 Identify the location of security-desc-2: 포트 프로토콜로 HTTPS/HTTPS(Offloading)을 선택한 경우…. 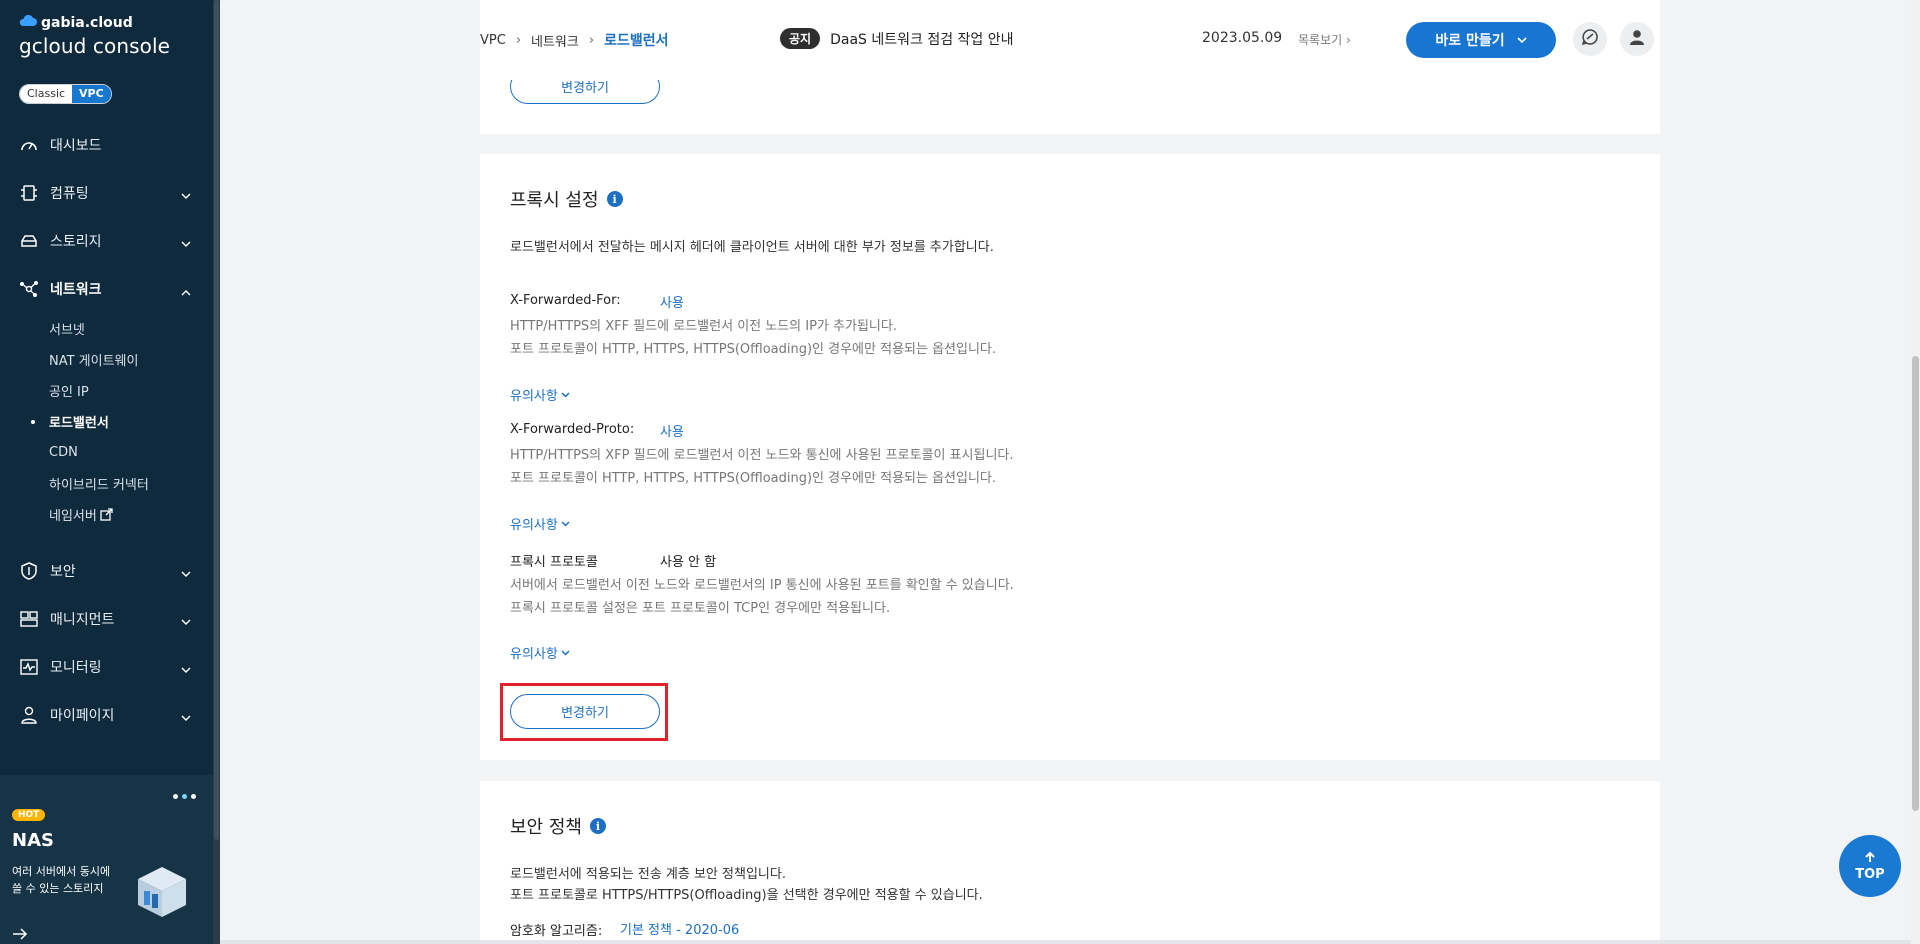
(746, 895).